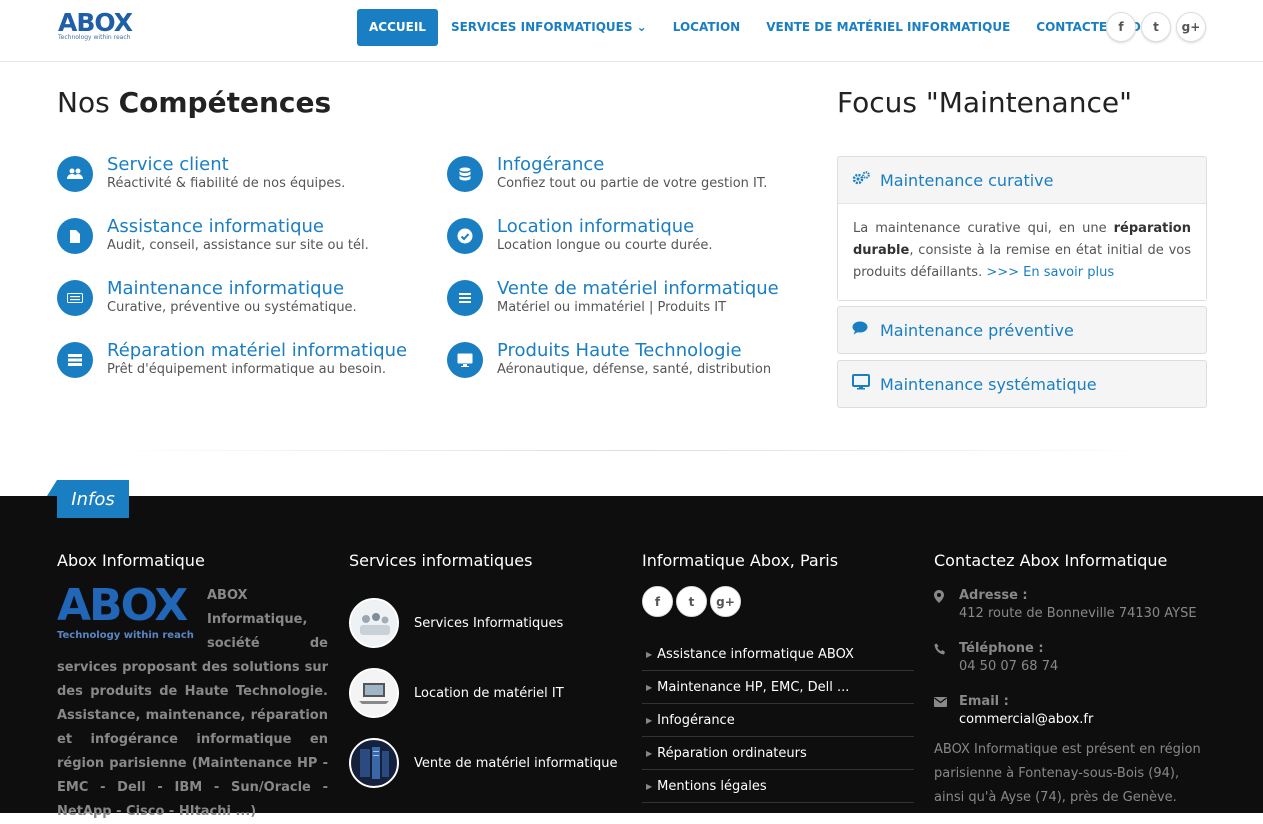  What do you see at coordinates (549, 27) in the screenshot?
I see `nav-services-informatiques: SERVICES INFORMATIQUES ⌄` at bounding box center [549, 27].